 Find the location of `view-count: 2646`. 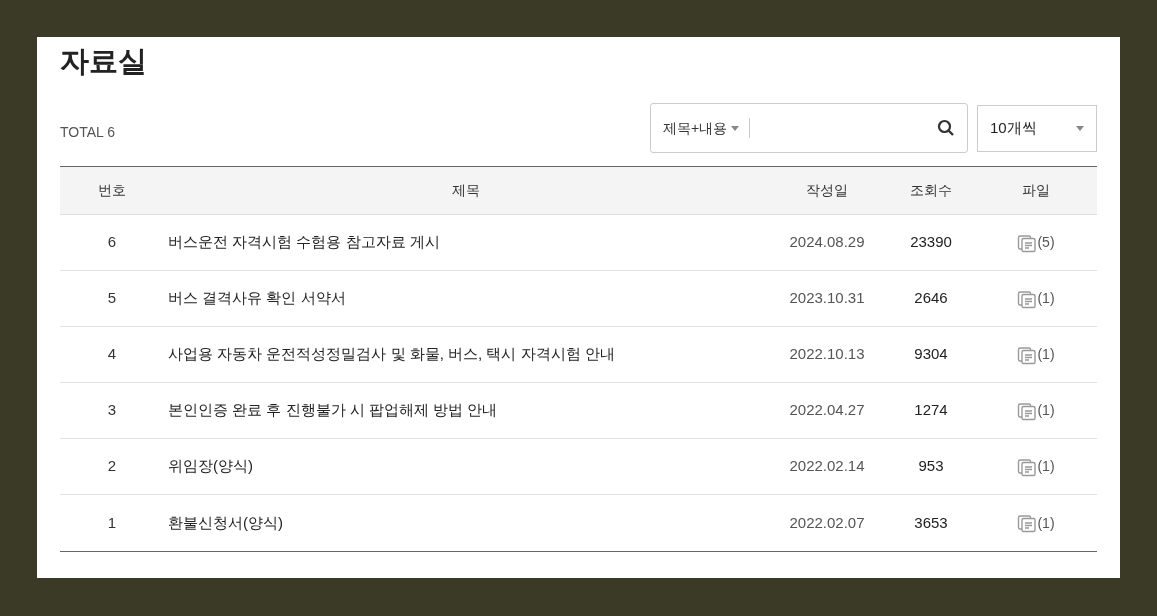

view-count: 2646 is located at coordinates (931, 298).